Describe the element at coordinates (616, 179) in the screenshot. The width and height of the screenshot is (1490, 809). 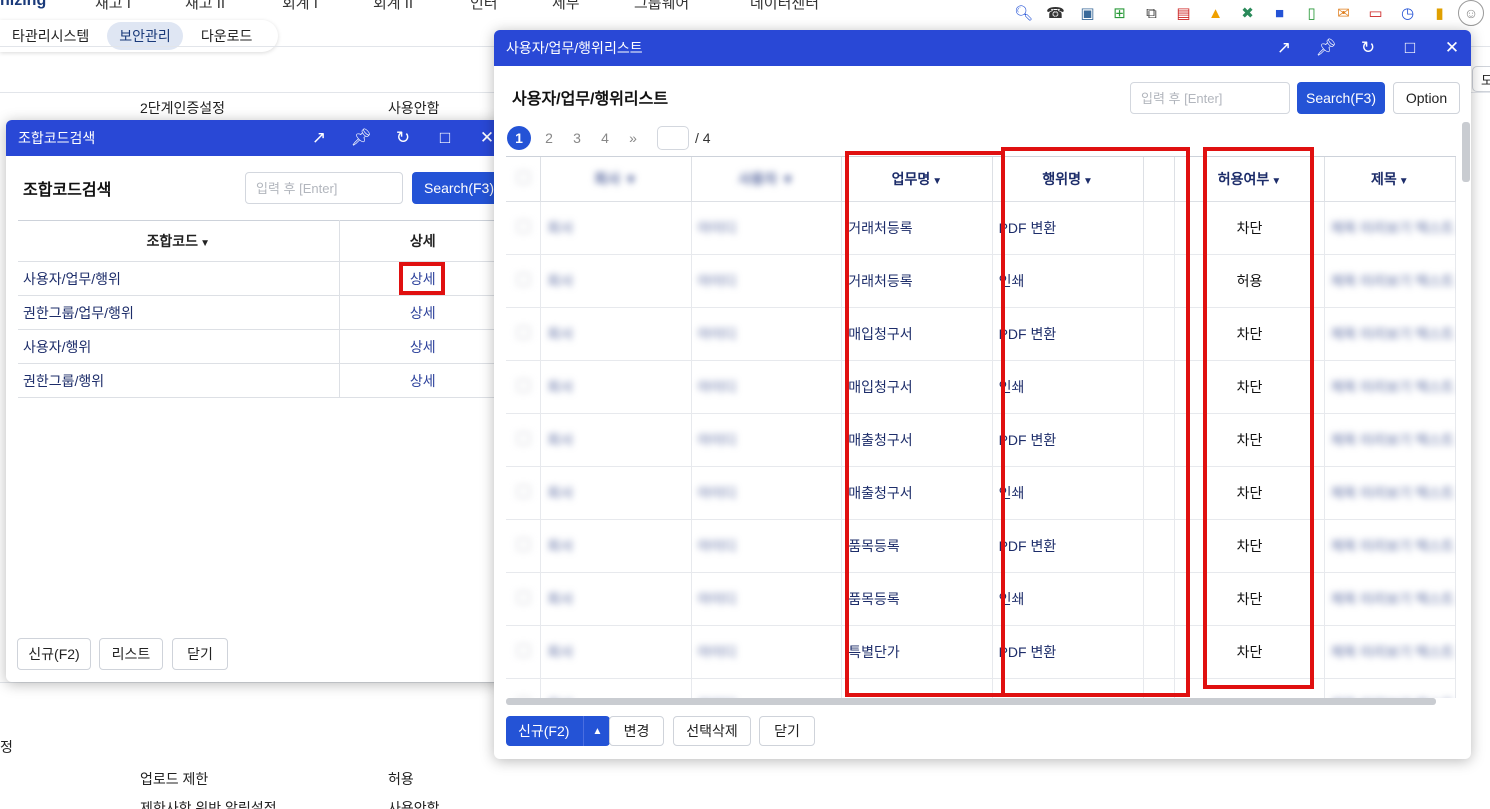
I see `column-header-company: 회사 ▼` at that location.